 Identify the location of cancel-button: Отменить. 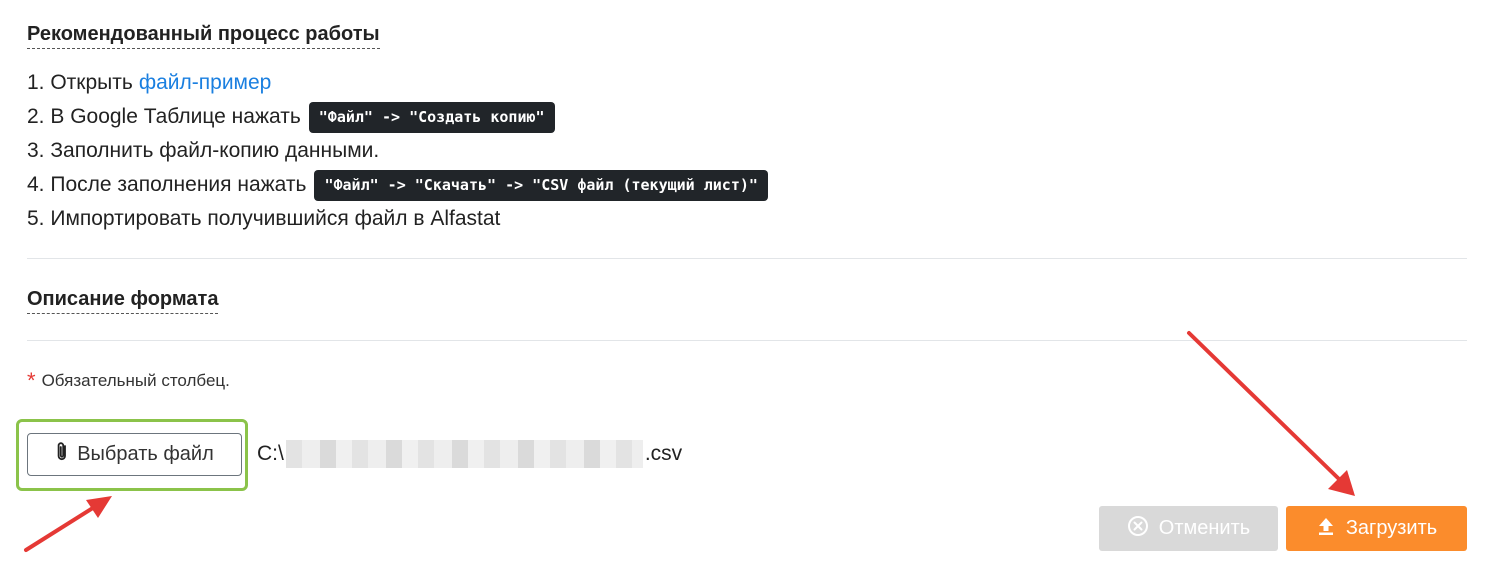
(1188, 528).